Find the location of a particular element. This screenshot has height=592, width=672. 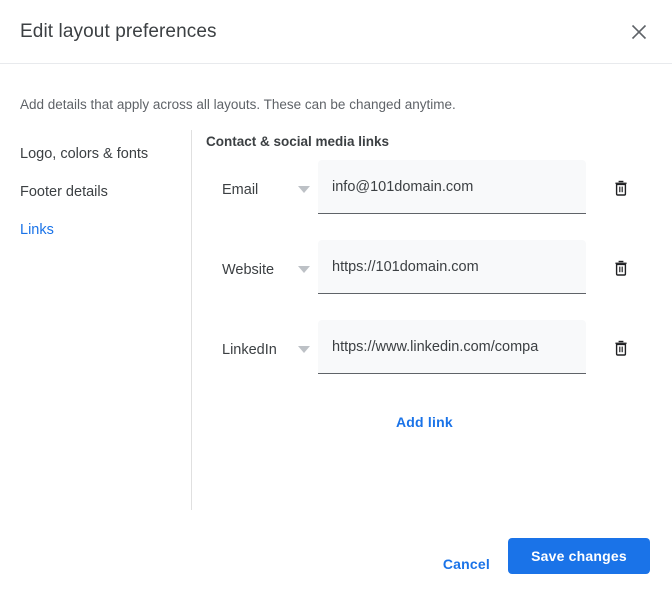

save-changes-button: Save changes is located at coordinates (579, 556).